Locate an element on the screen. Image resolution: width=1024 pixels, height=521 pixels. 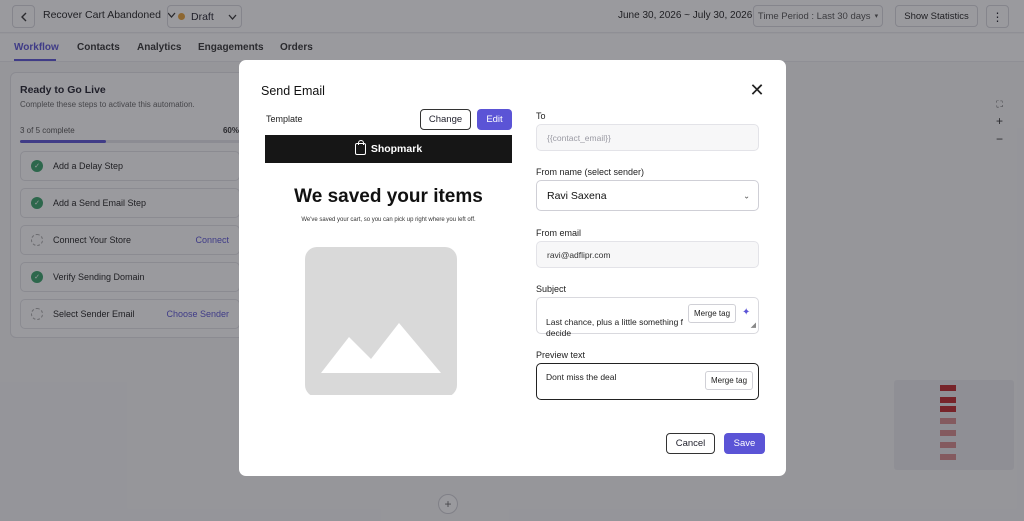
brand-name: Shopmark is located at coordinates (396, 149).